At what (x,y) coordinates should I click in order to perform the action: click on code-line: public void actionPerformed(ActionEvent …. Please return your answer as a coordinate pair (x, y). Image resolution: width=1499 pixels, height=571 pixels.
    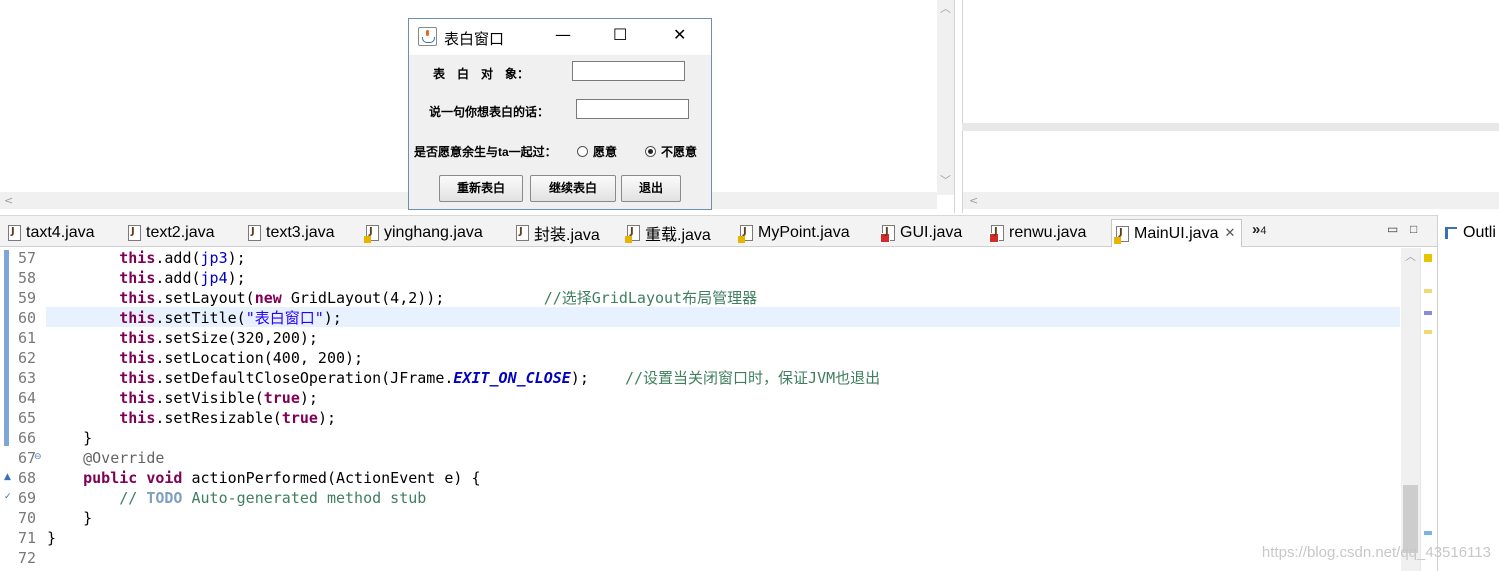
    Looking at the image, I should click on (263, 478).